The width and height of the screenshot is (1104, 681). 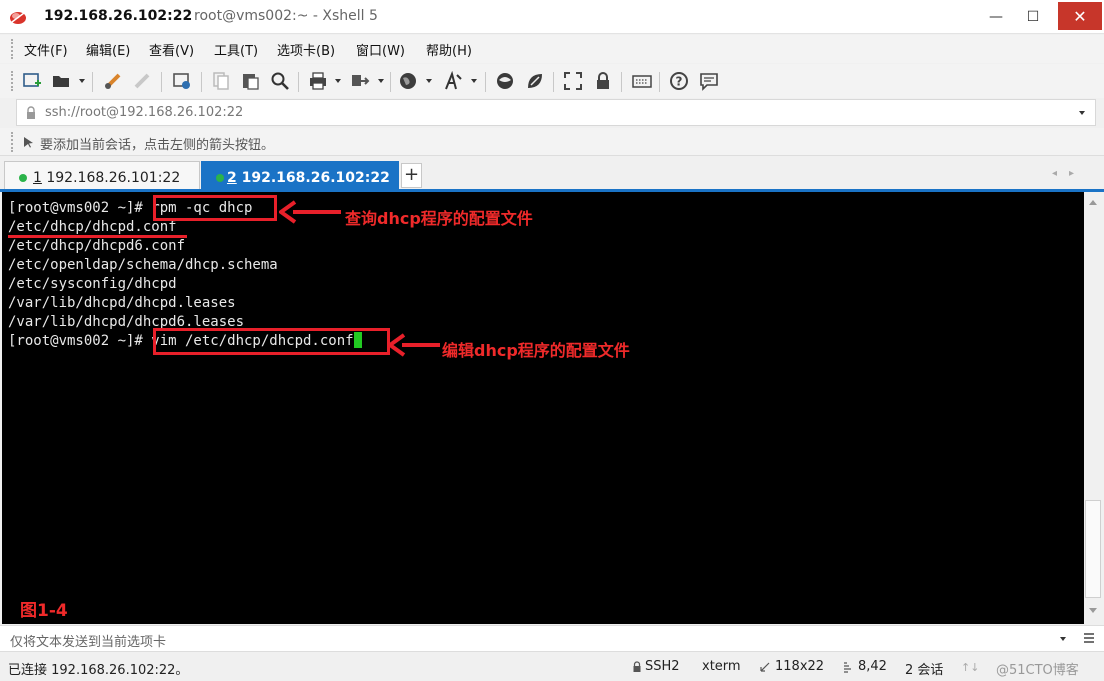 What do you see at coordinates (82, 81) in the screenshot?
I see `open-folder-dropdown-icon` at bounding box center [82, 81].